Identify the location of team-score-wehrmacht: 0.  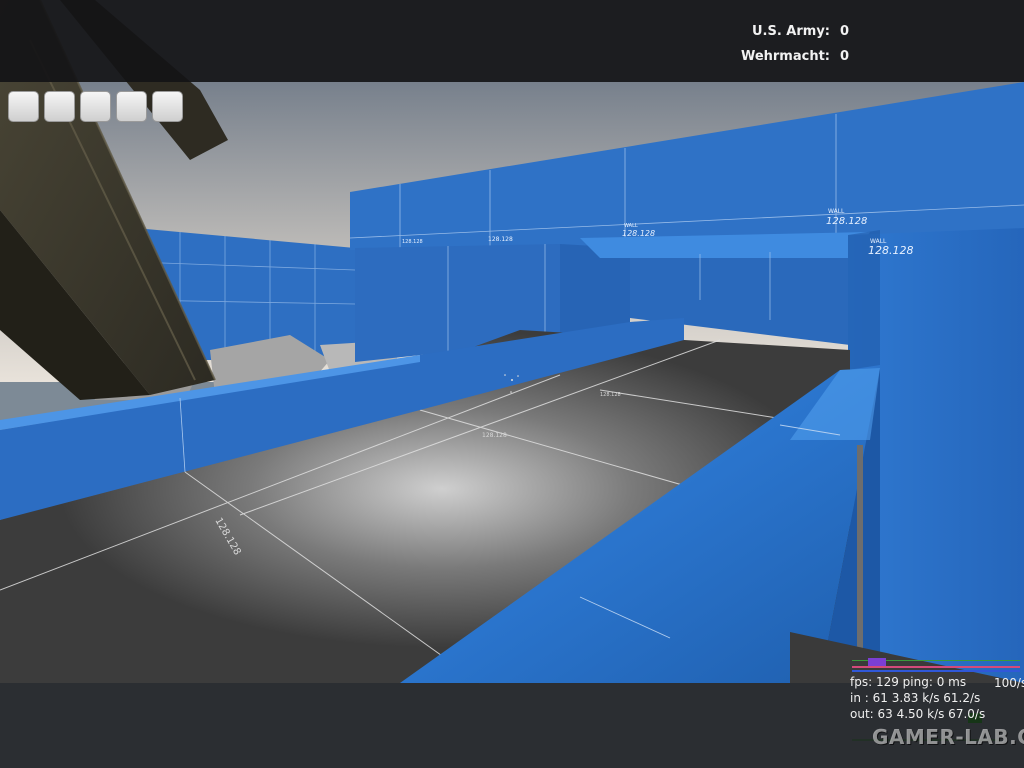
(845, 56).